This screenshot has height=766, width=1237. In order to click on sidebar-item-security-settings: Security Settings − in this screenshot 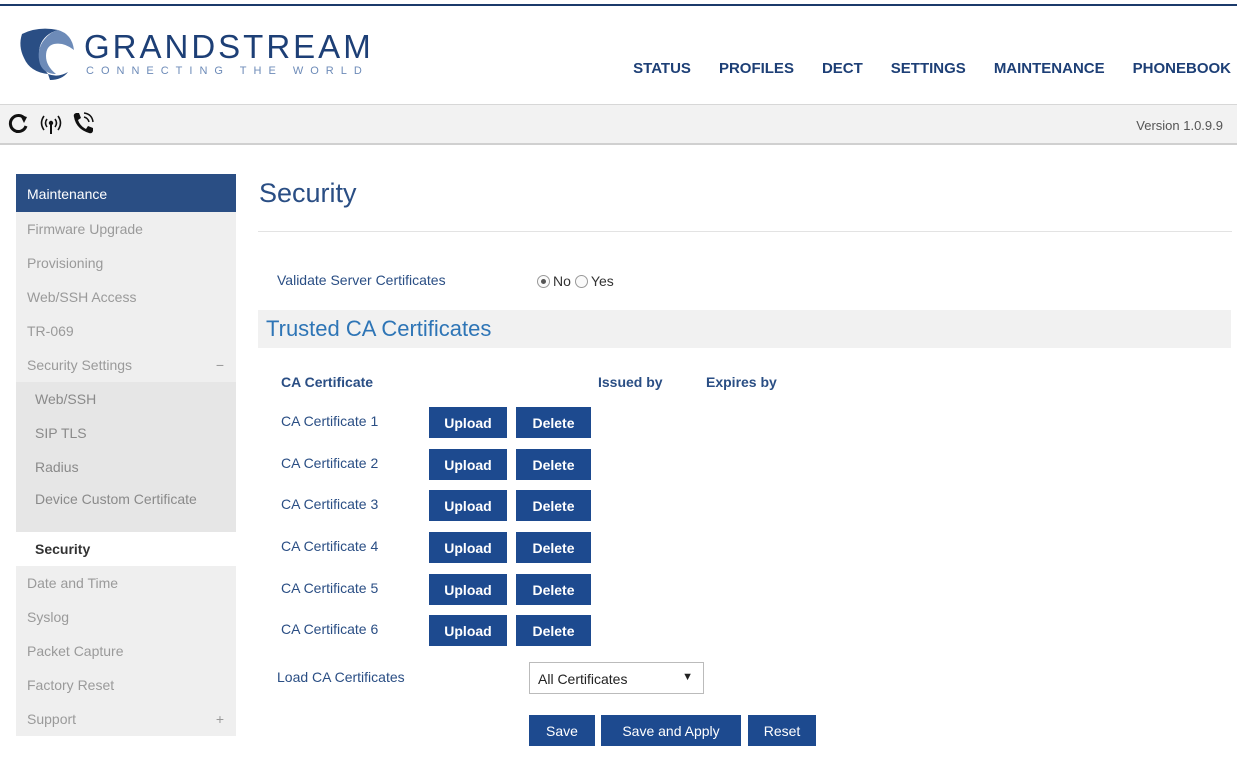, I will do `click(126, 365)`.